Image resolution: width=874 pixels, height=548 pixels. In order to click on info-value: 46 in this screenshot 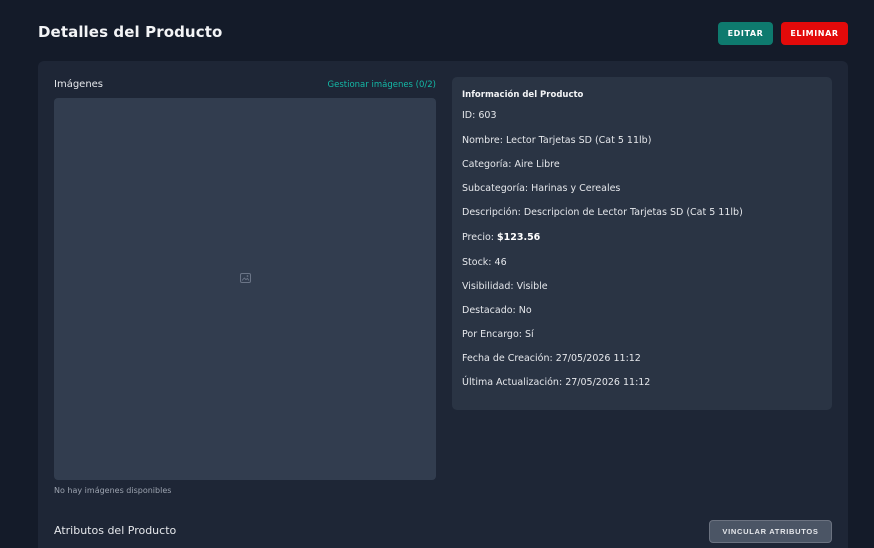, I will do `click(500, 262)`.